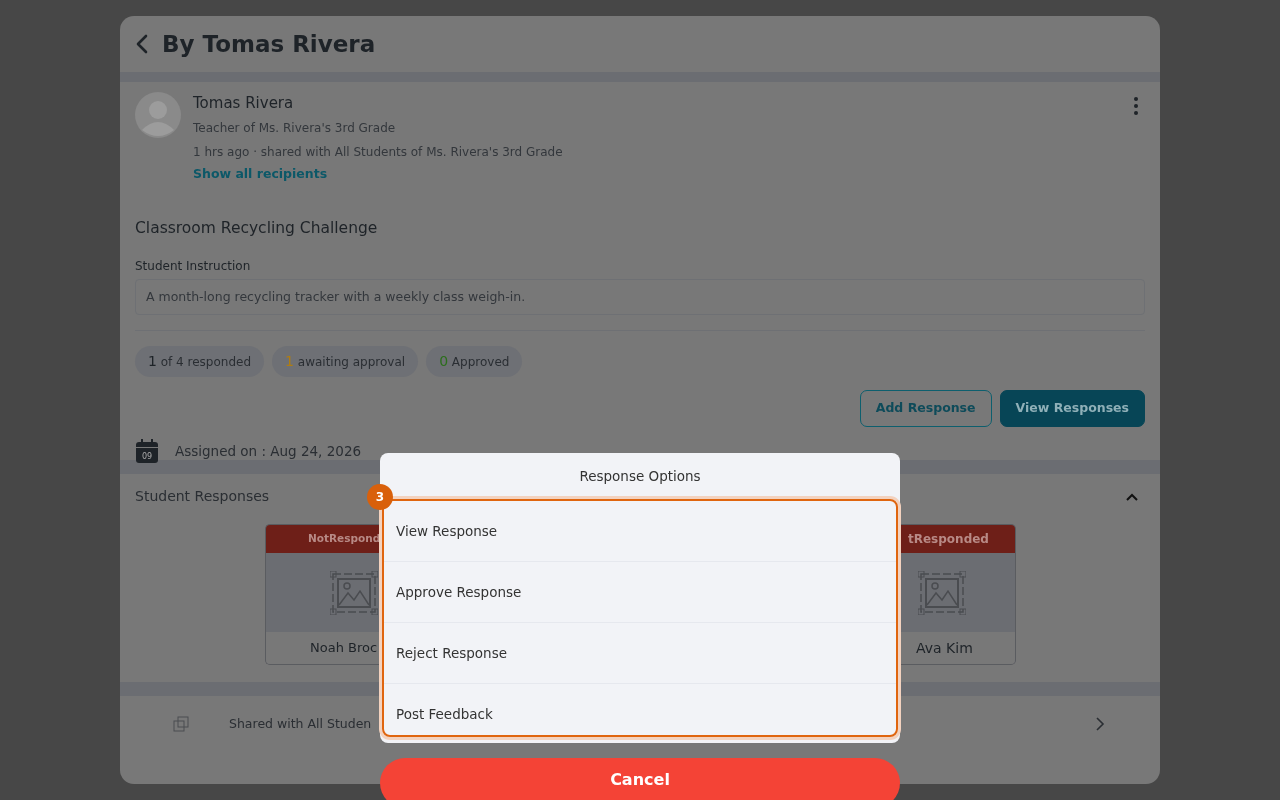  What do you see at coordinates (300, 724) in the screenshot?
I see `shared-label: Shared with All Studen` at bounding box center [300, 724].